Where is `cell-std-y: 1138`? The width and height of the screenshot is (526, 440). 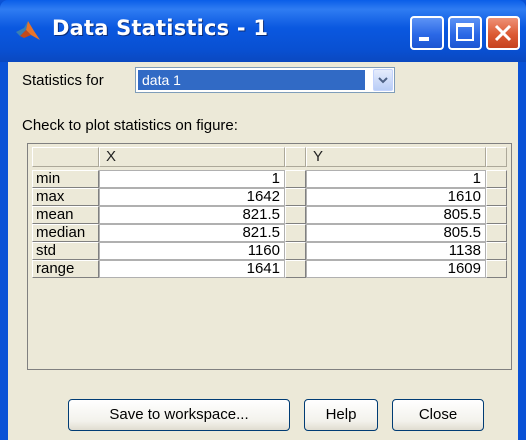 cell-std-y: 1138 is located at coordinates (396, 251).